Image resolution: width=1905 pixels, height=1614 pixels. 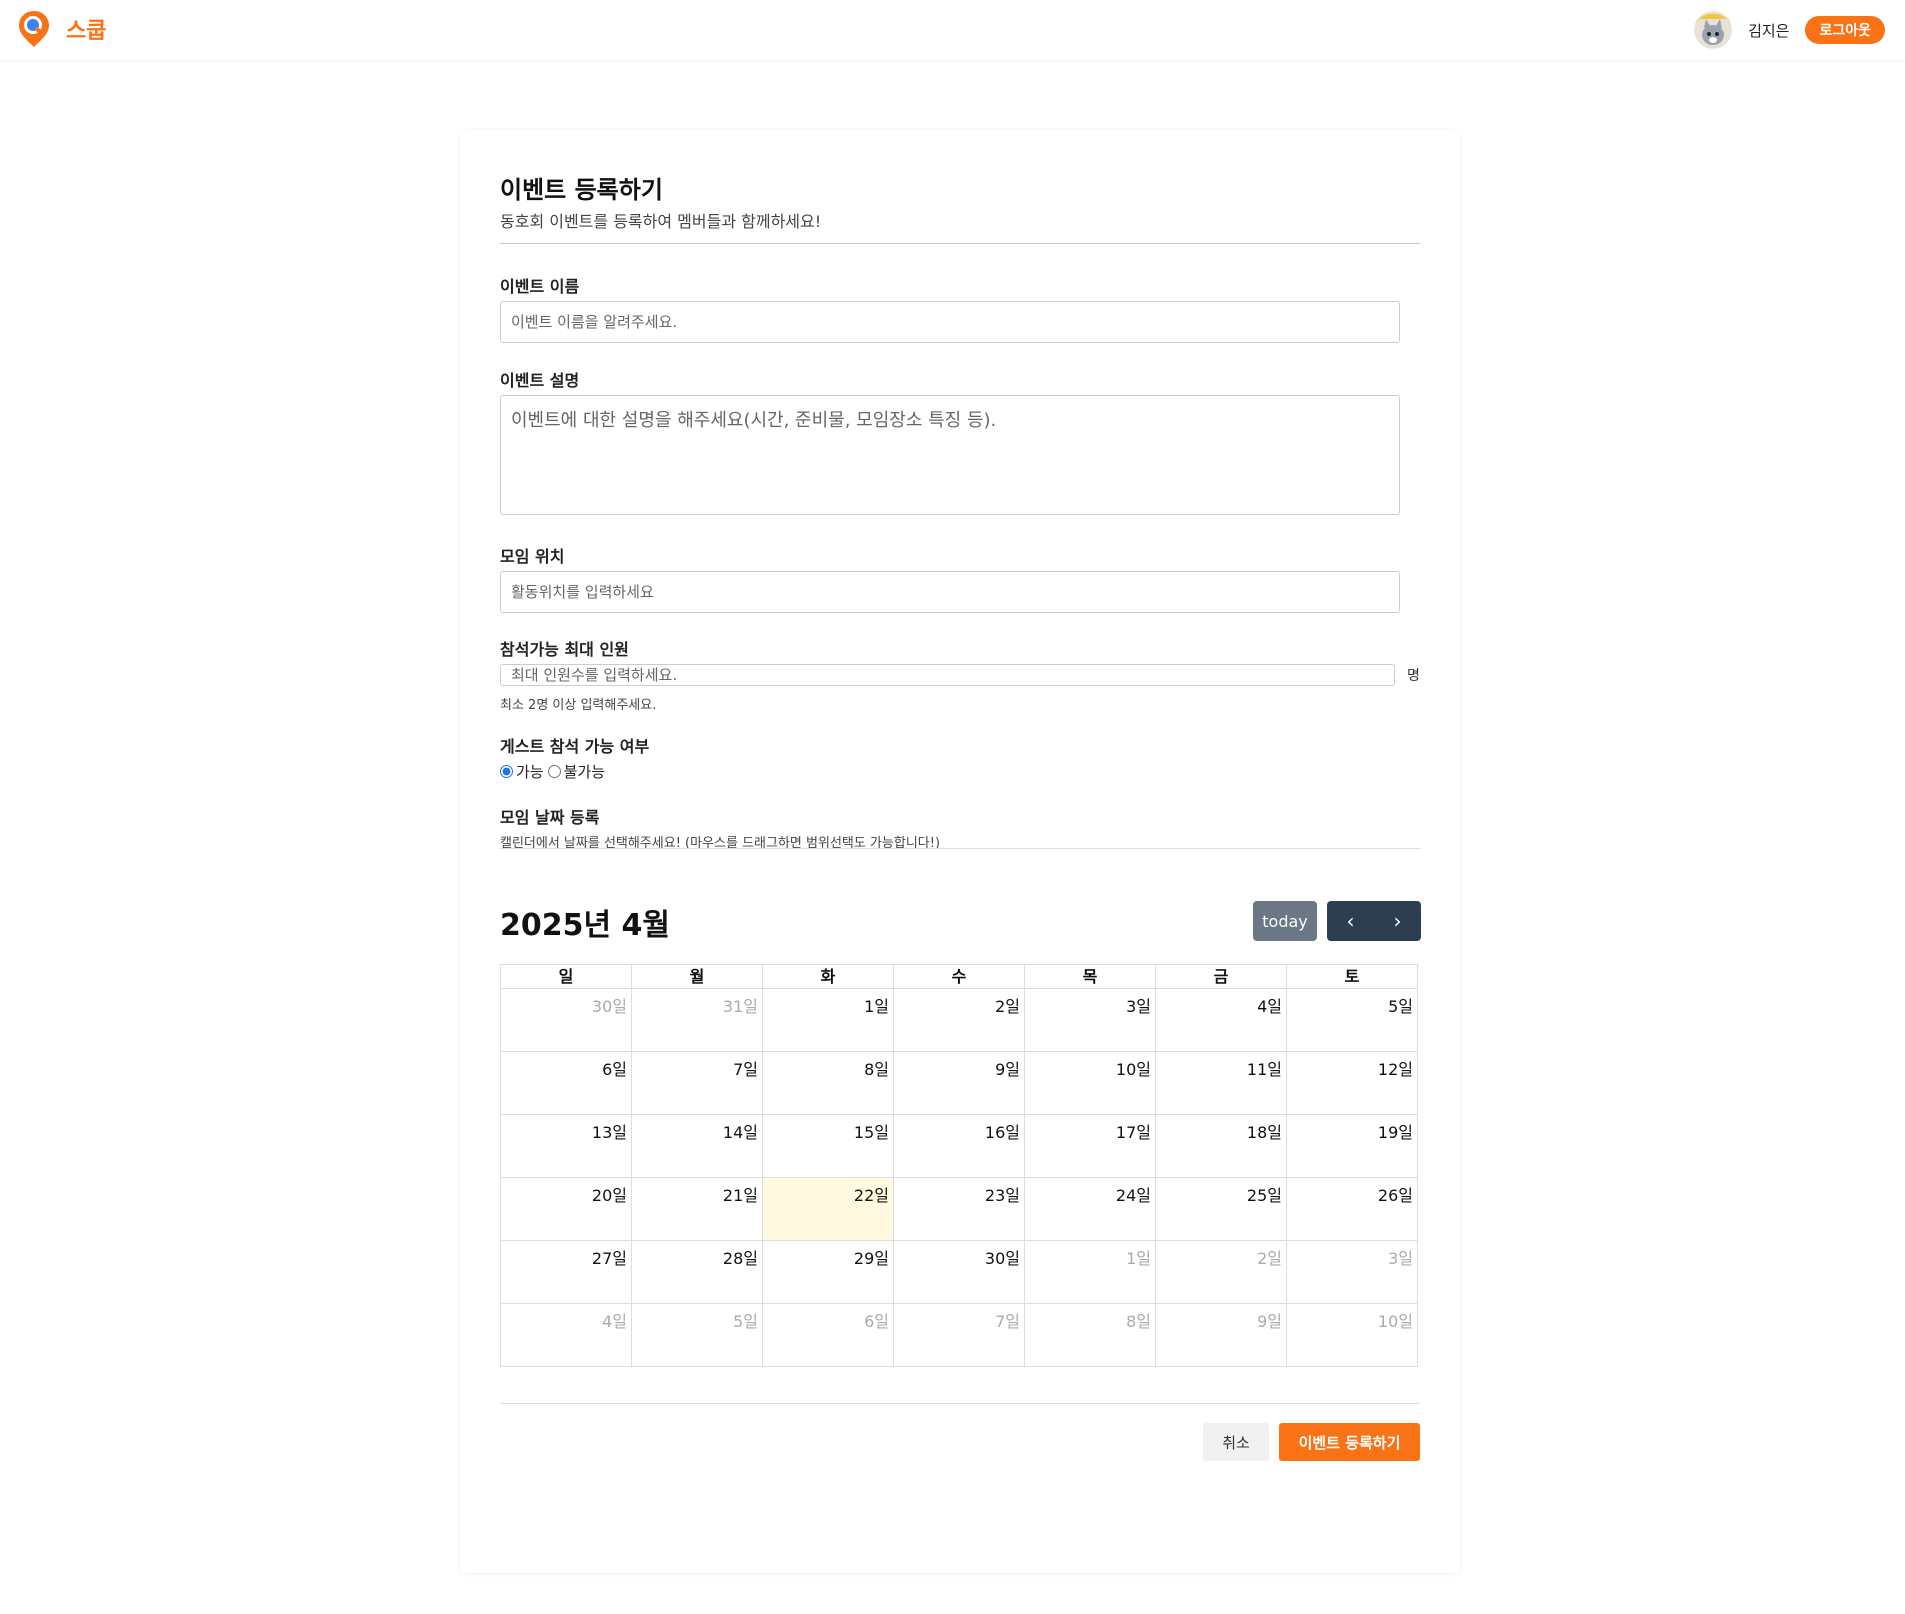 What do you see at coordinates (609, 1258) in the screenshot?
I see `day-number: 27일` at bounding box center [609, 1258].